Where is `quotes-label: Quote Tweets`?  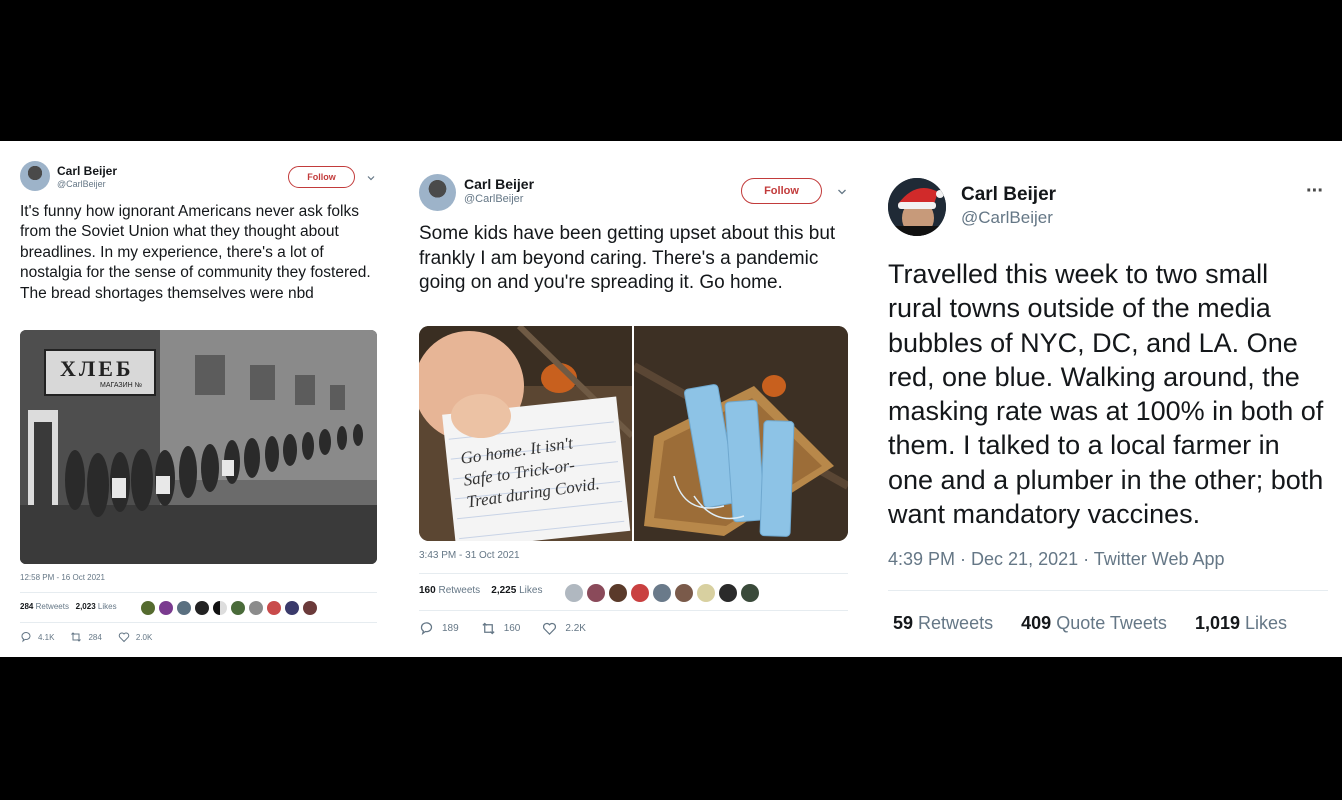
quotes-label: Quote Tweets is located at coordinates (1111, 623).